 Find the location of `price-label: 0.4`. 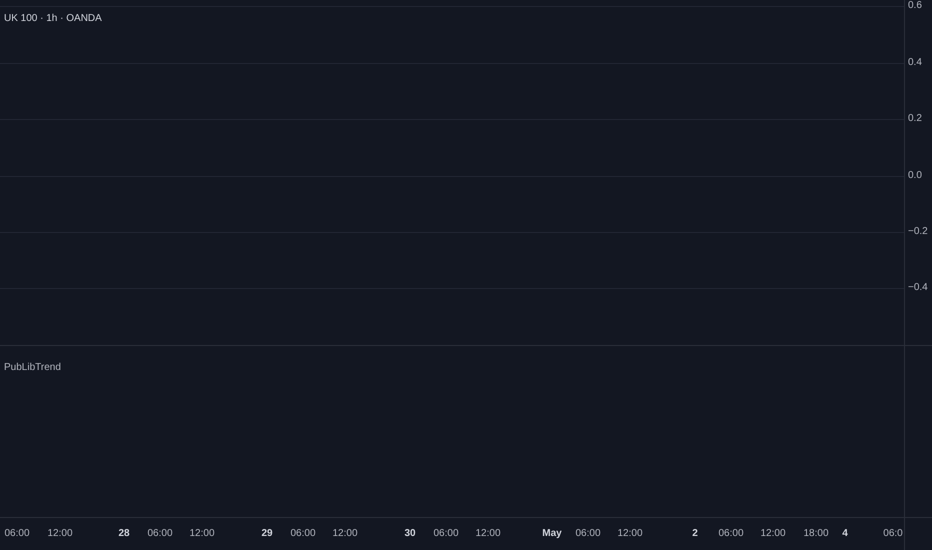

price-label: 0.4 is located at coordinates (915, 63).